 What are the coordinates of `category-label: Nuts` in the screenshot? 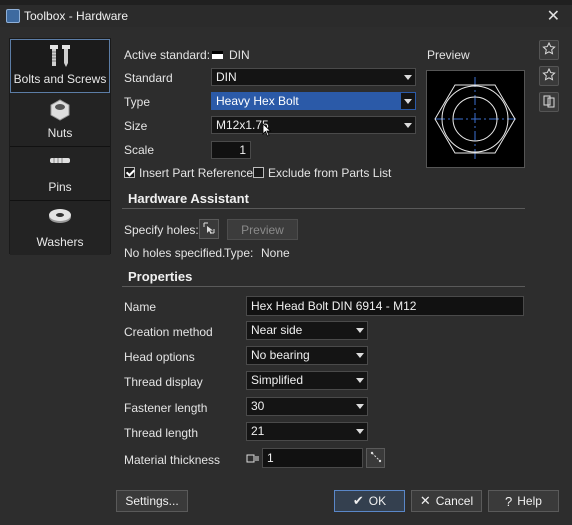 It's located at (60, 133).